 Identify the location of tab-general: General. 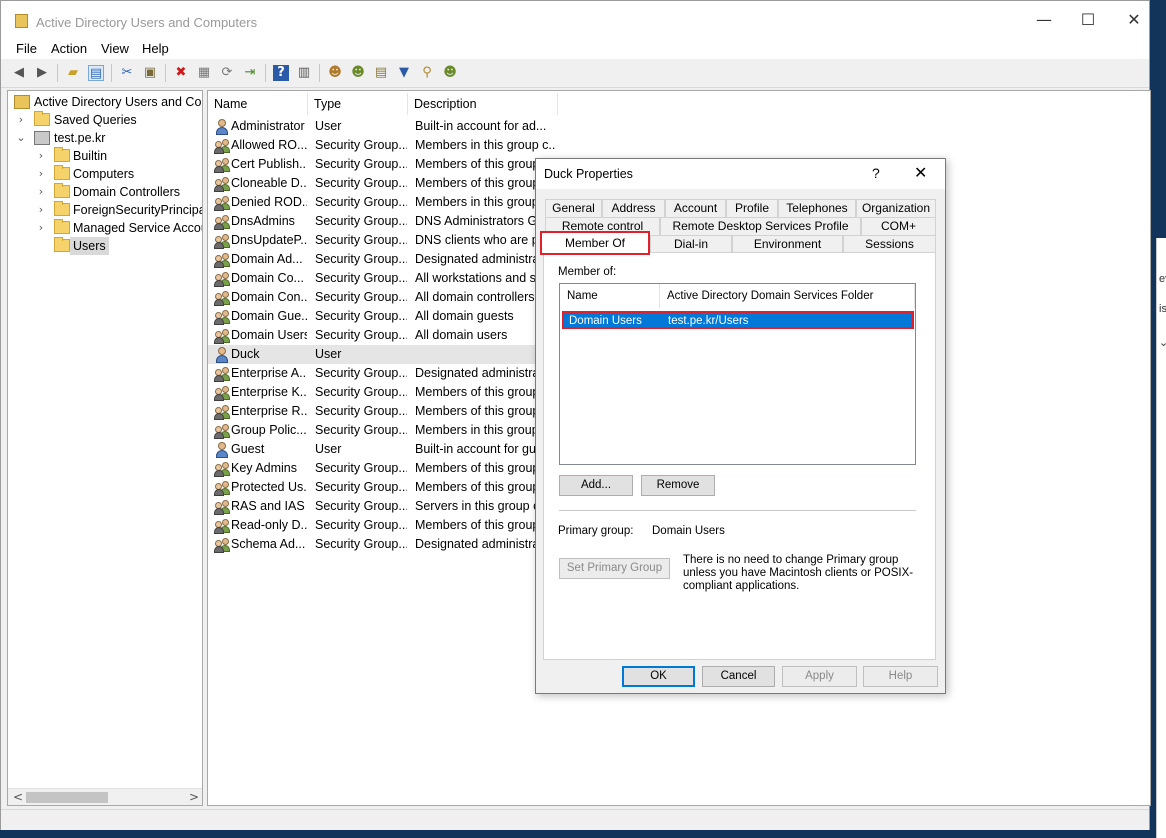
(573, 208).